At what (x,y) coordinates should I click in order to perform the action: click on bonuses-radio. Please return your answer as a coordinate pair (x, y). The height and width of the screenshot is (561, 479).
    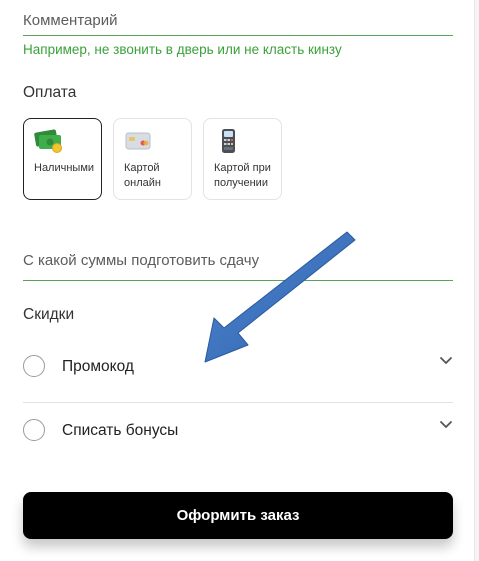
    Looking at the image, I should click on (34, 430).